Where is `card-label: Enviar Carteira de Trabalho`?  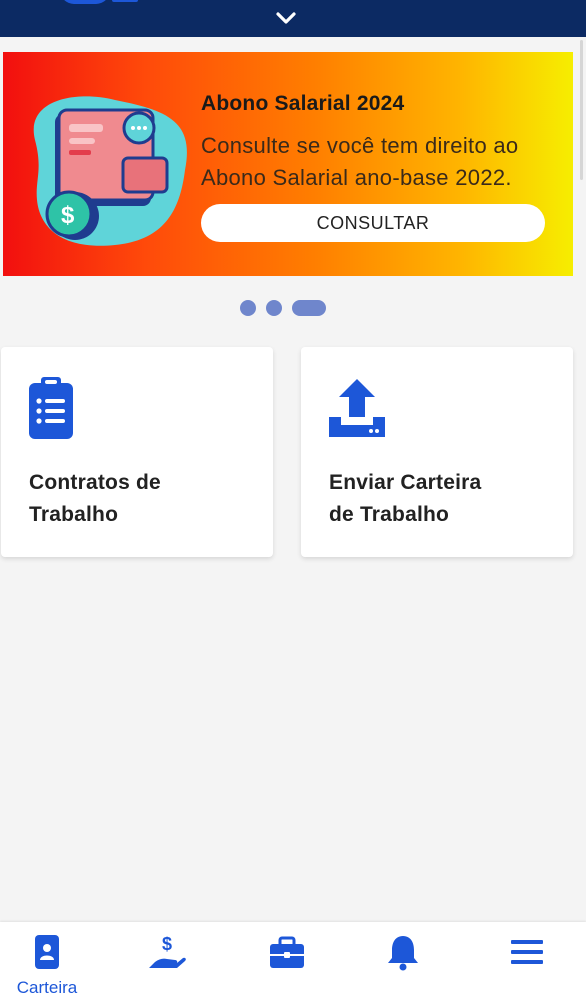
card-label: Enviar Carteira de Trabalho is located at coordinates (444, 499).